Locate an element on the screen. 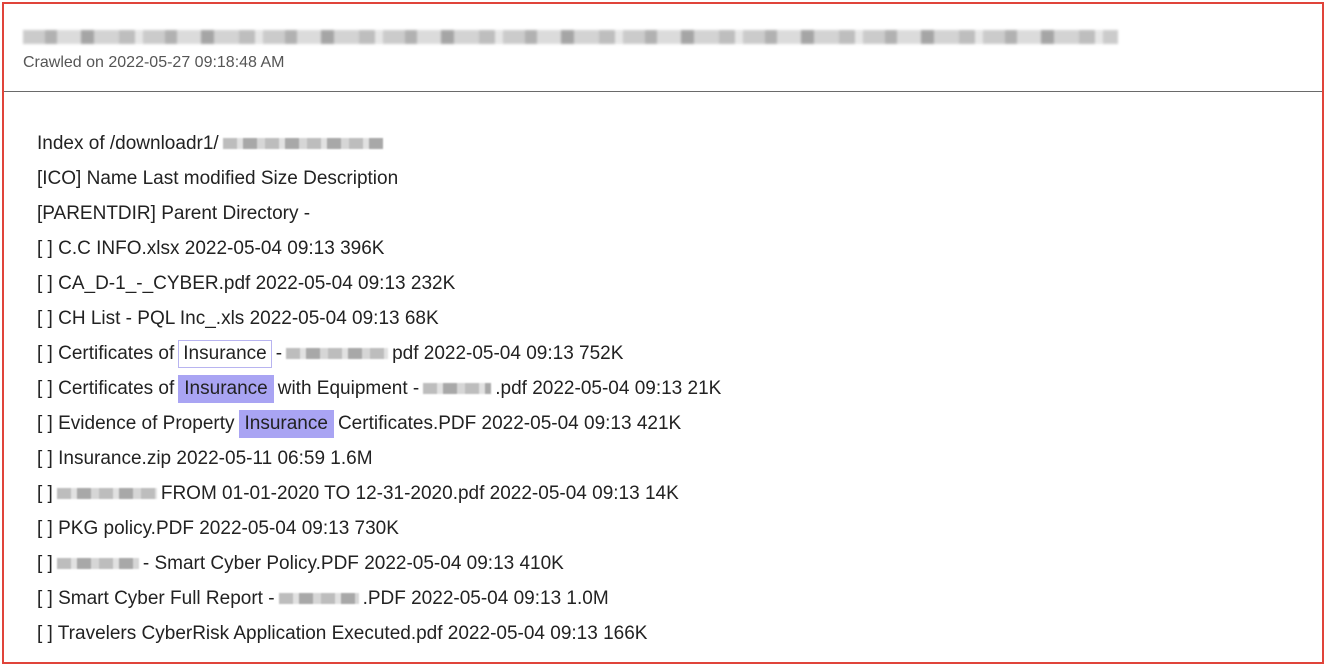 This screenshot has height=666, width=1326. file-row-text: [ ] PKG policy.PDF 2022-05-04 09:13 730K is located at coordinates (218, 528).